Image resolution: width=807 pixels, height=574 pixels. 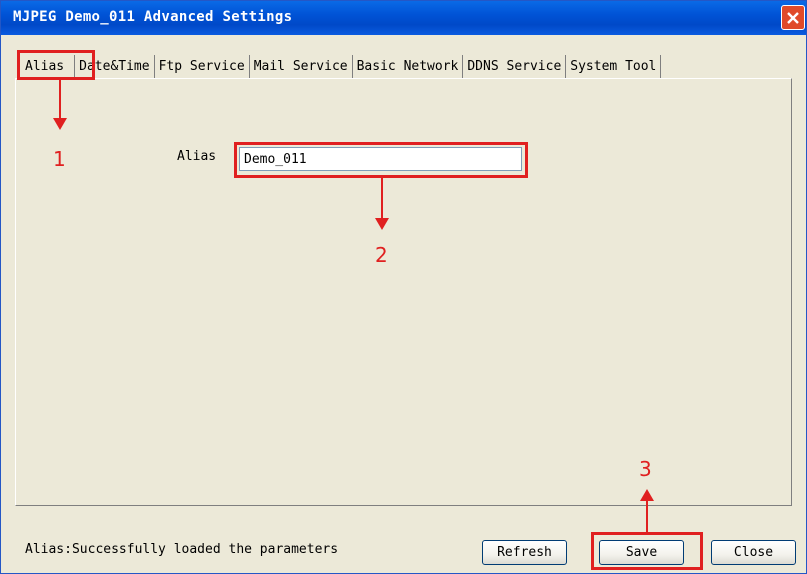 I want to click on status-message: Alias:Successfully loaded the parameters, so click(x=182, y=549).